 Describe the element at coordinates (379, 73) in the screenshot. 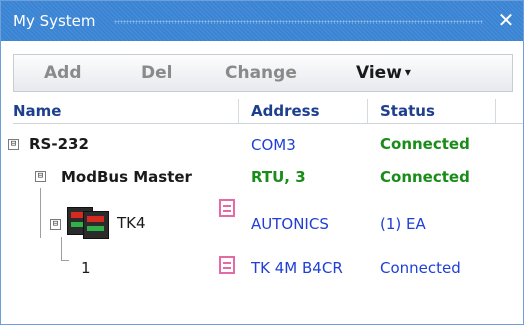

I see `view-menu-label: View` at that location.